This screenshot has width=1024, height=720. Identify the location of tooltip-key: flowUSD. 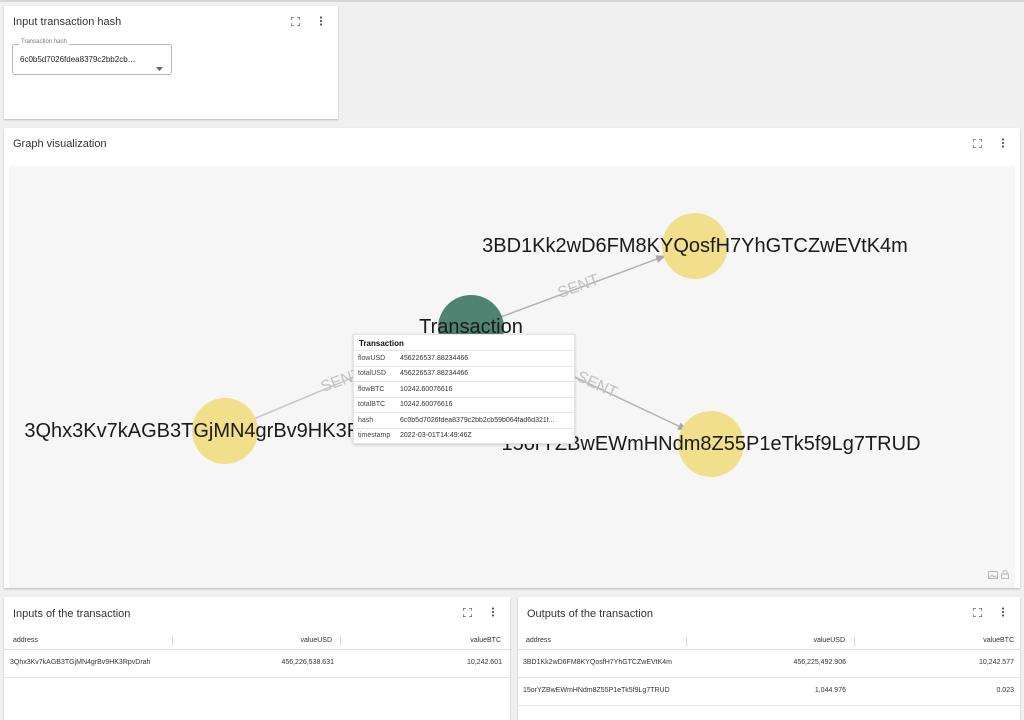
(372, 358).